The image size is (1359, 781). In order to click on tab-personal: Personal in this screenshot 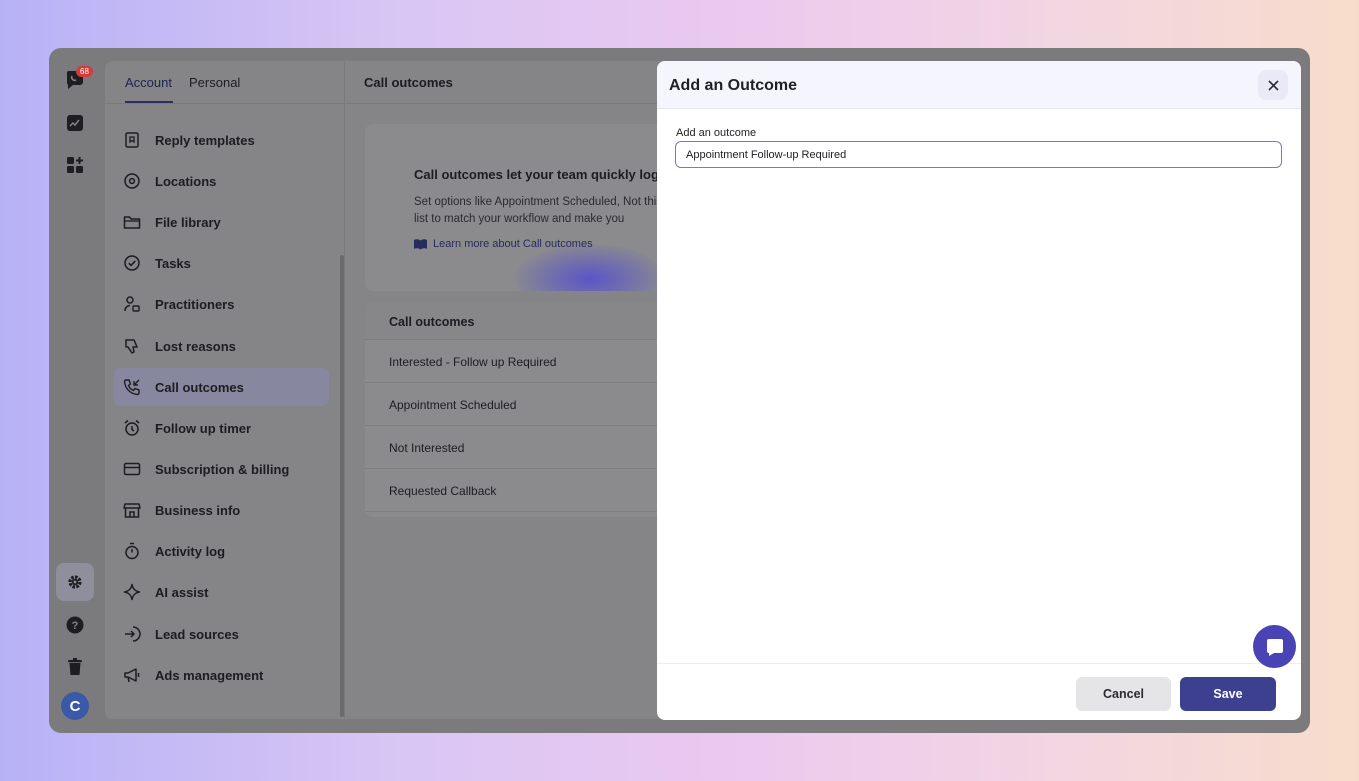, I will do `click(214, 82)`.